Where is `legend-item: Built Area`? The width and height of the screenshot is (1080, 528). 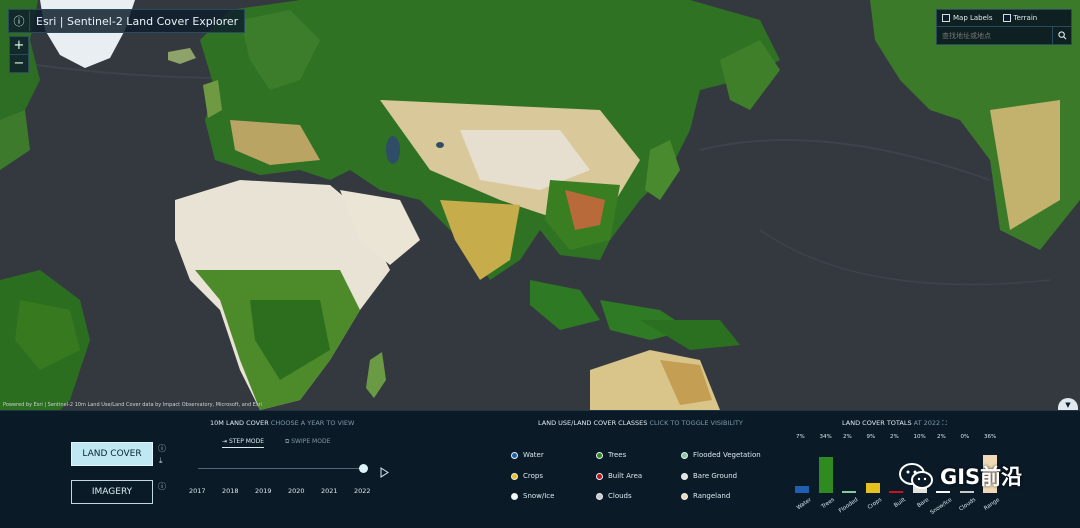
legend-item: Built Area is located at coordinates (619, 476).